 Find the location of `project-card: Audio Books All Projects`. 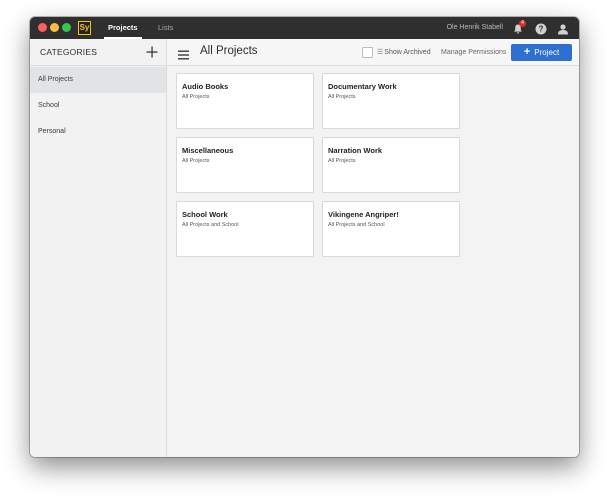

project-card: Audio Books All Projects is located at coordinates (245, 101).